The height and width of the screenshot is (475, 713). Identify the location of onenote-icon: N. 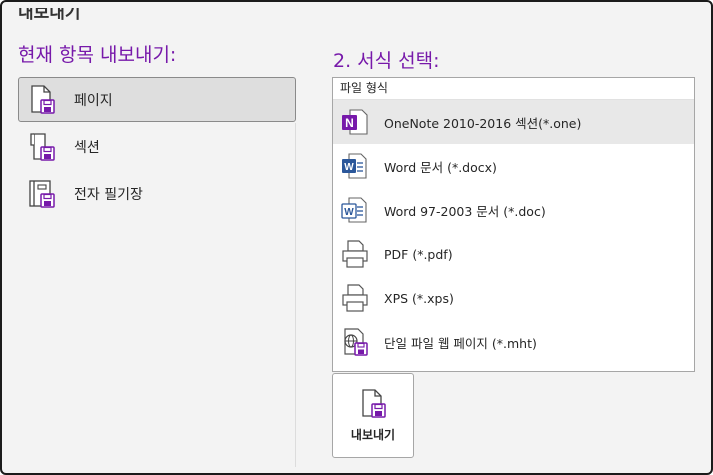
(355, 122).